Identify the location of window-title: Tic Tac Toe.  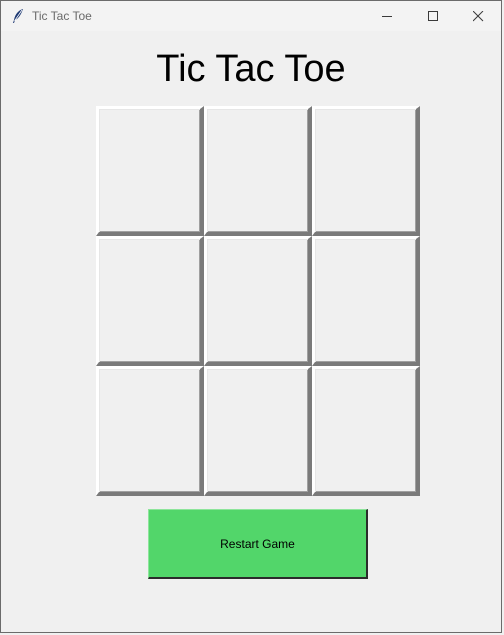
(62, 16).